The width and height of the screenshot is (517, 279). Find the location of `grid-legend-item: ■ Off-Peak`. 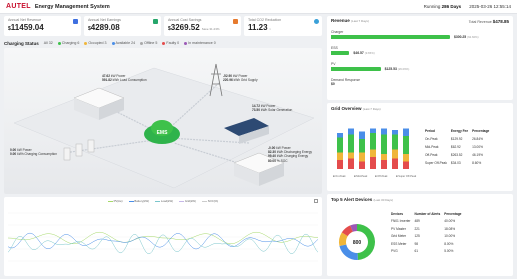

grid-legend-item: ■ Off-Peak is located at coordinates (381, 176).